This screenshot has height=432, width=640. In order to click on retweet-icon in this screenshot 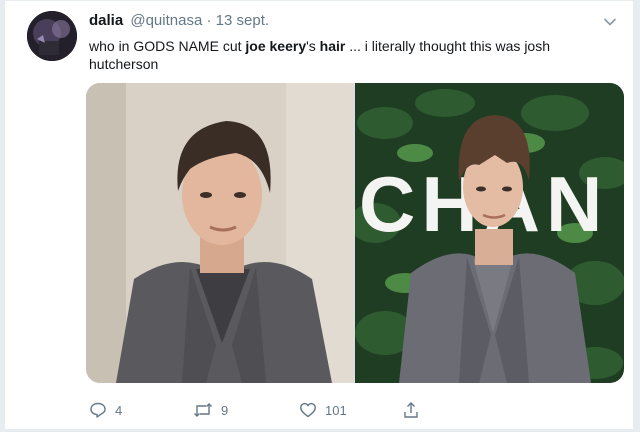, I will do `click(203, 410)`.